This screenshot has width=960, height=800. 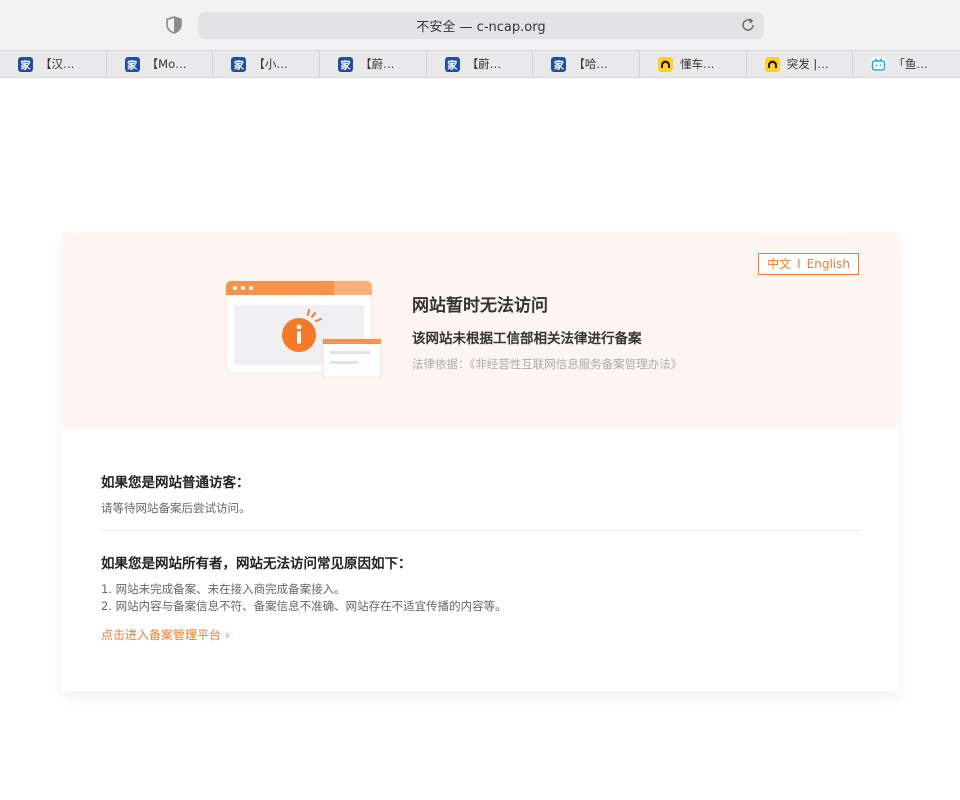 I want to click on address-bar: 不安全 — c-ncap.org, so click(x=481, y=25).